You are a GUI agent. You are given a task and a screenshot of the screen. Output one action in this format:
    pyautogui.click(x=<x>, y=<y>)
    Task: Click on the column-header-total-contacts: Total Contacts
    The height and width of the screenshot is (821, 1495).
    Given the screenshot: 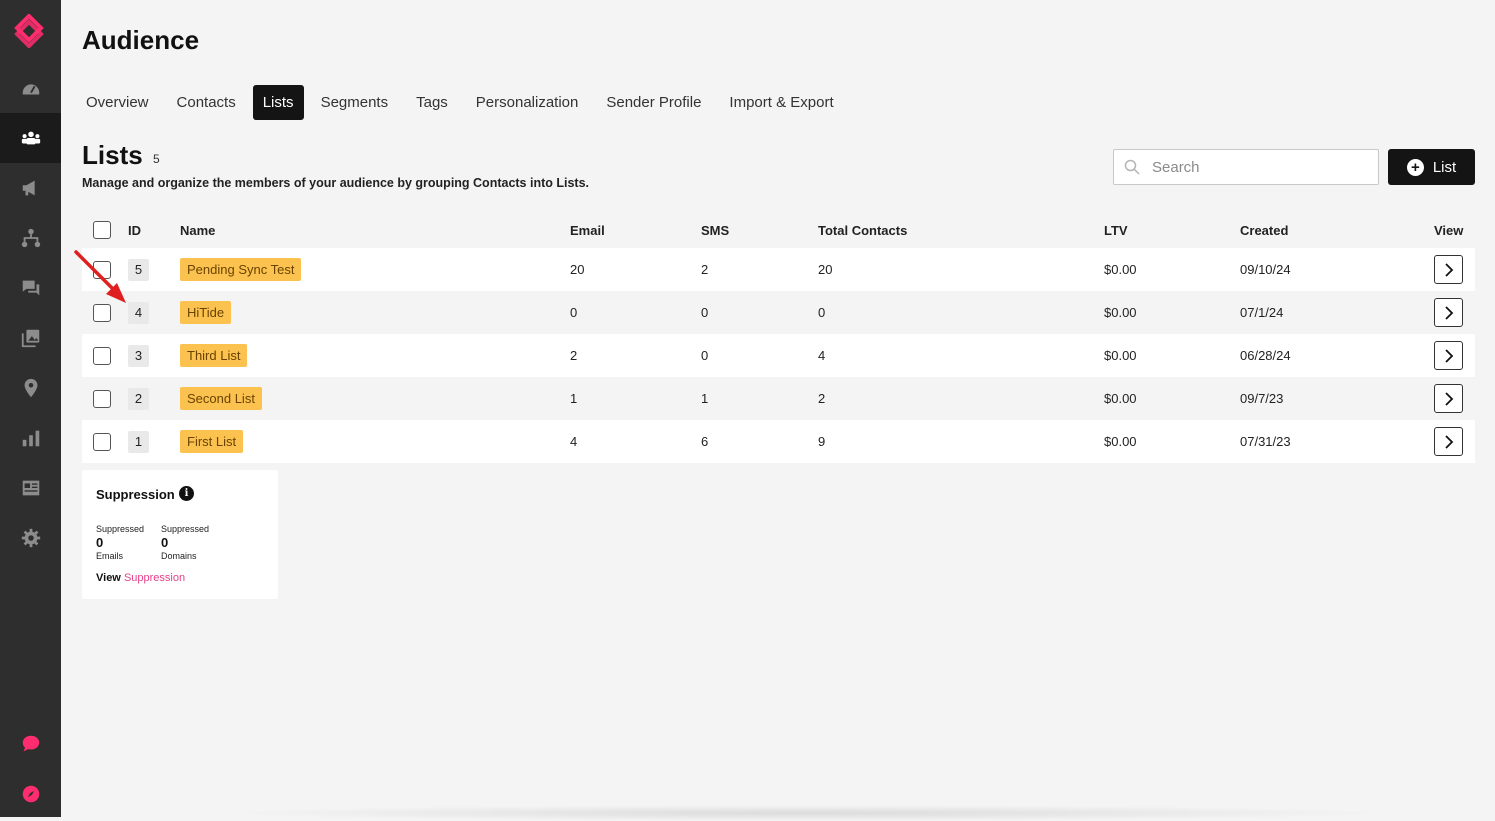 What is the action you would take?
    pyautogui.click(x=862, y=230)
    